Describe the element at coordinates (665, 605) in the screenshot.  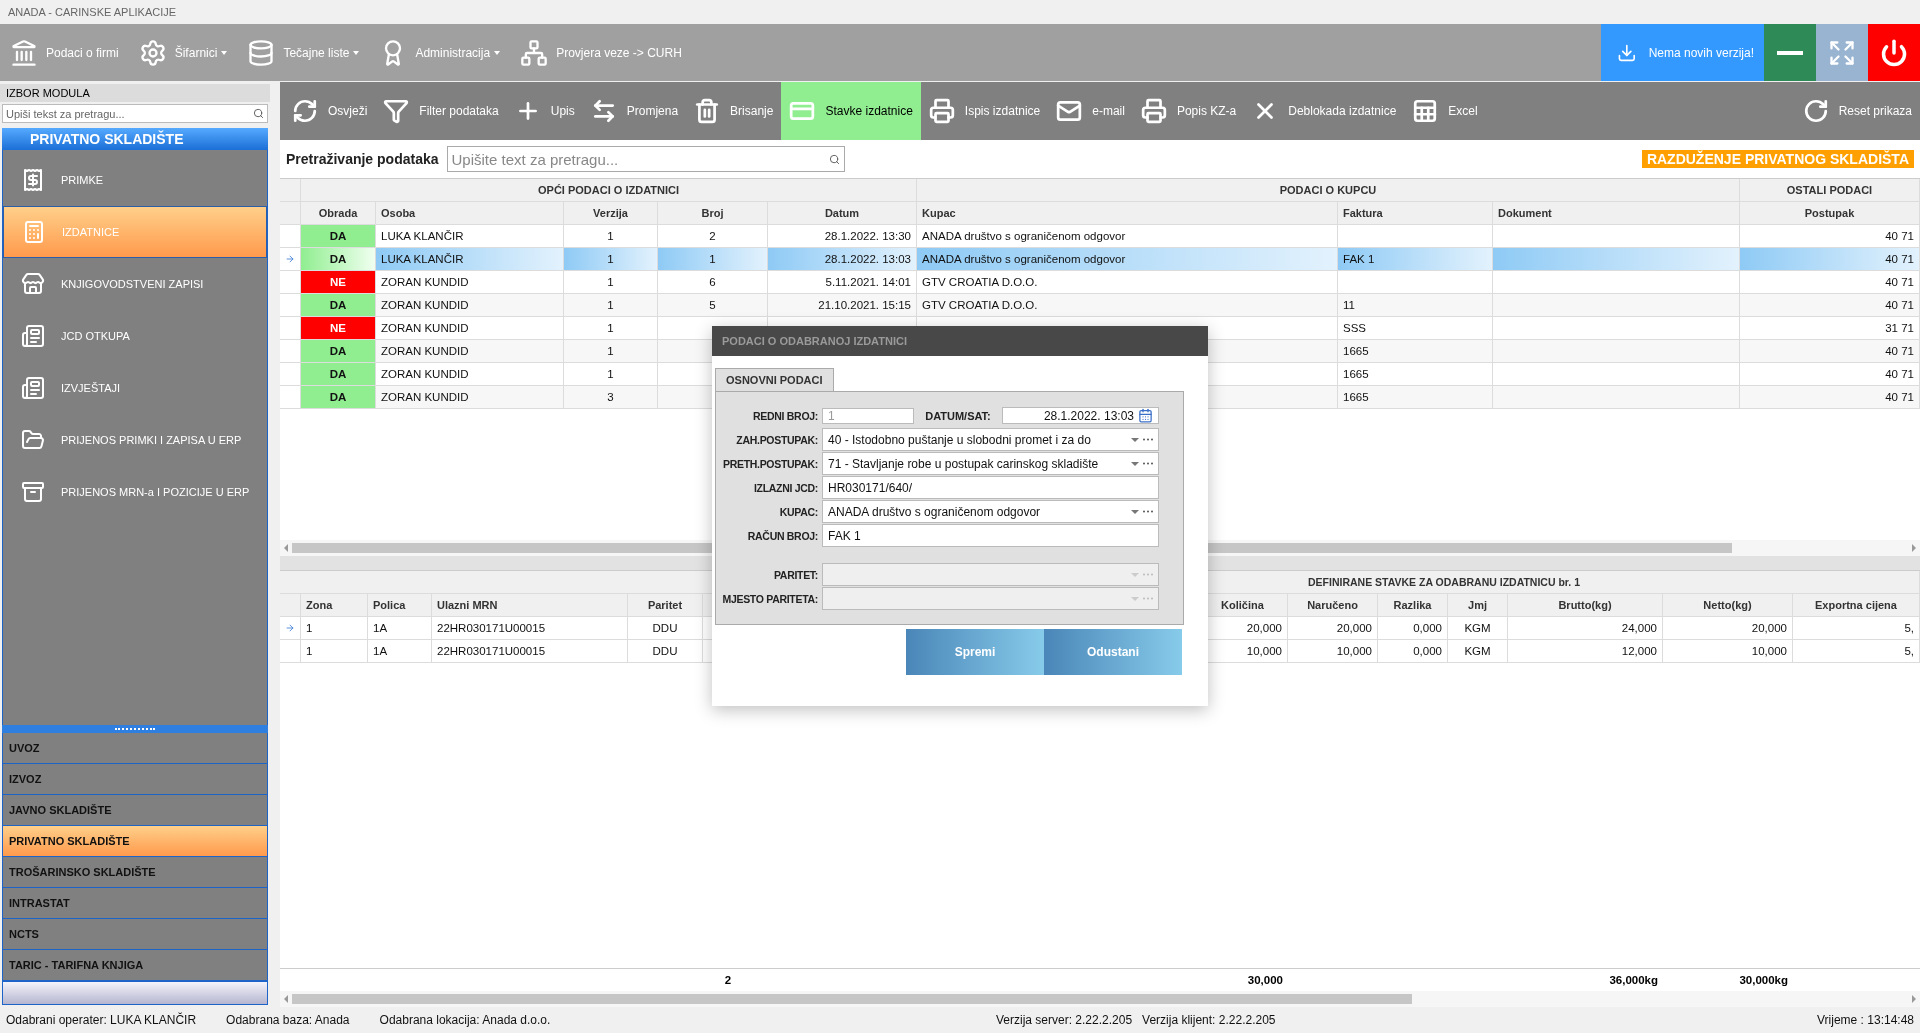
I see `column-header: Paritet` at that location.